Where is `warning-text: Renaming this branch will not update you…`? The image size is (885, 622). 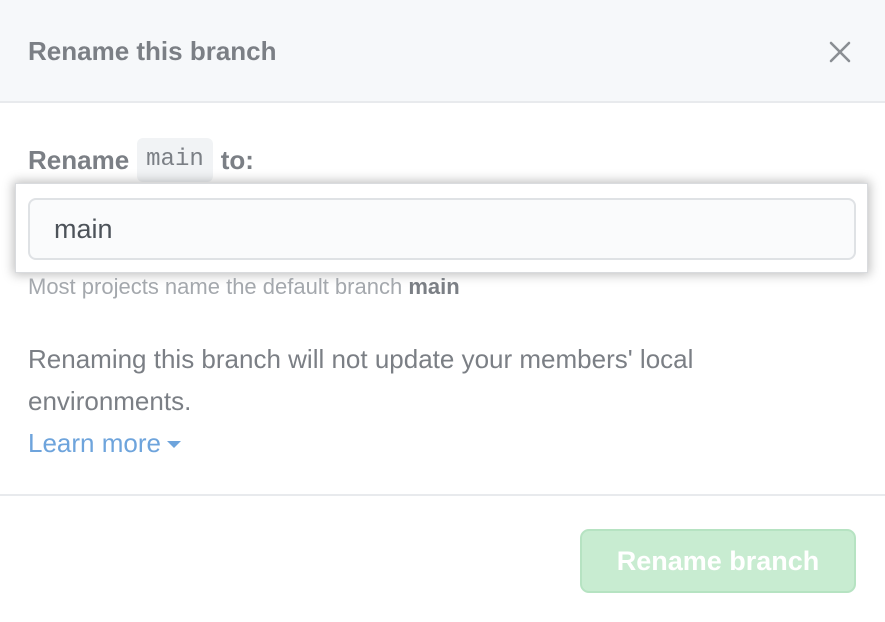
warning-text: Renaming this branch will not update you… is located at coordinates (361, 380).